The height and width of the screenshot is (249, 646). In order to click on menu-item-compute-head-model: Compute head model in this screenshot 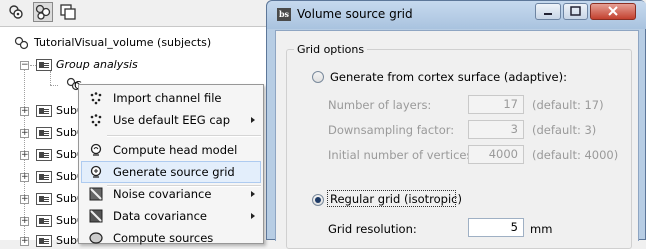, I will do `click(171, 150)`.